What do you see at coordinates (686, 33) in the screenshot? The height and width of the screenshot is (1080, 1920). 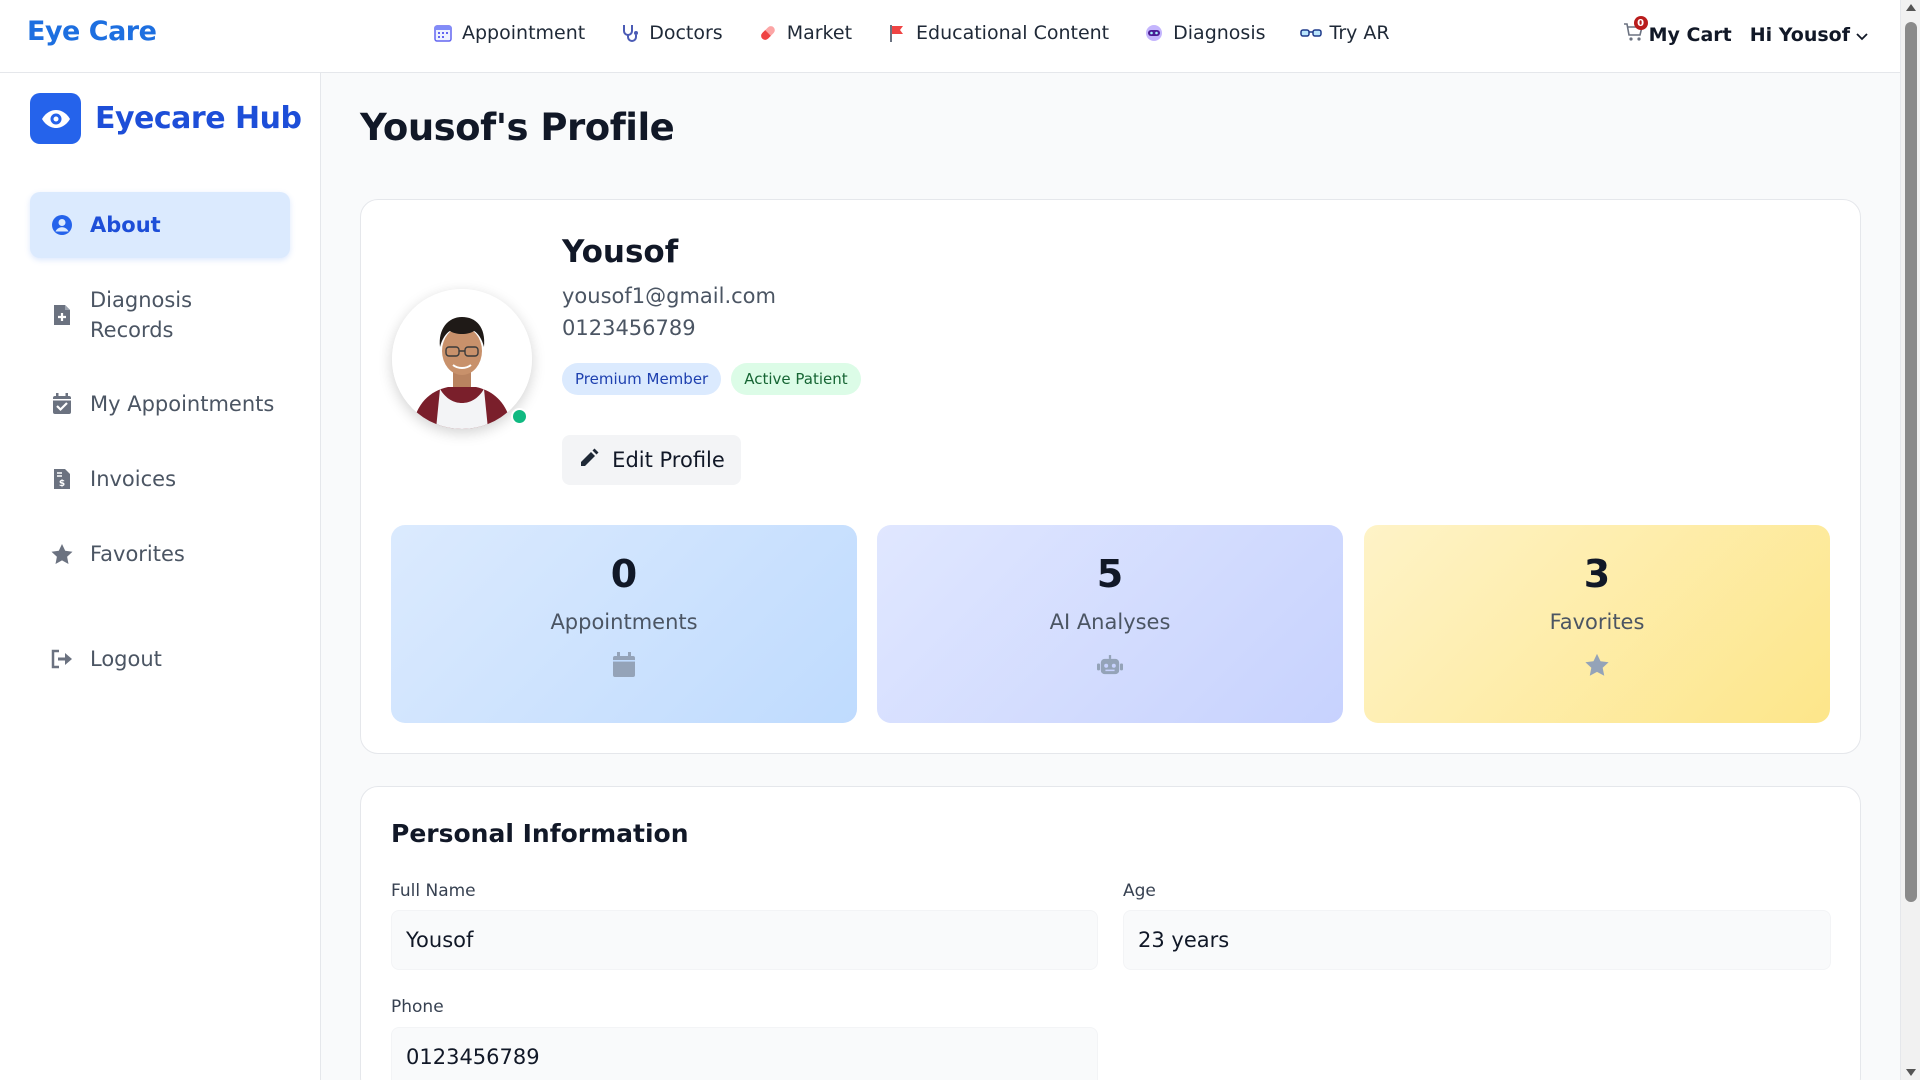 I see `nav-doctors-label: Doctors` at bounding box center [686, 33].